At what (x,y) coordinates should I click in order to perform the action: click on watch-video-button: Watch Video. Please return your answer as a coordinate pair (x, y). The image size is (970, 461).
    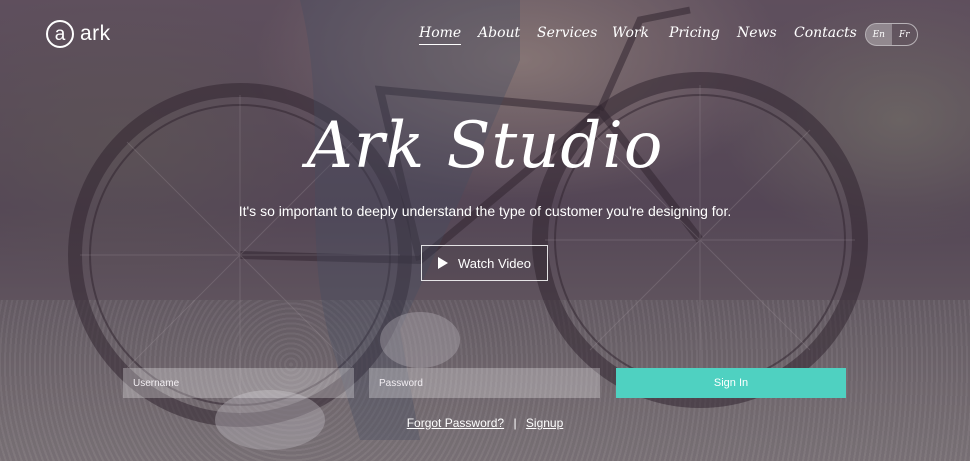
    Looking at the image, I should click on (484, 263).